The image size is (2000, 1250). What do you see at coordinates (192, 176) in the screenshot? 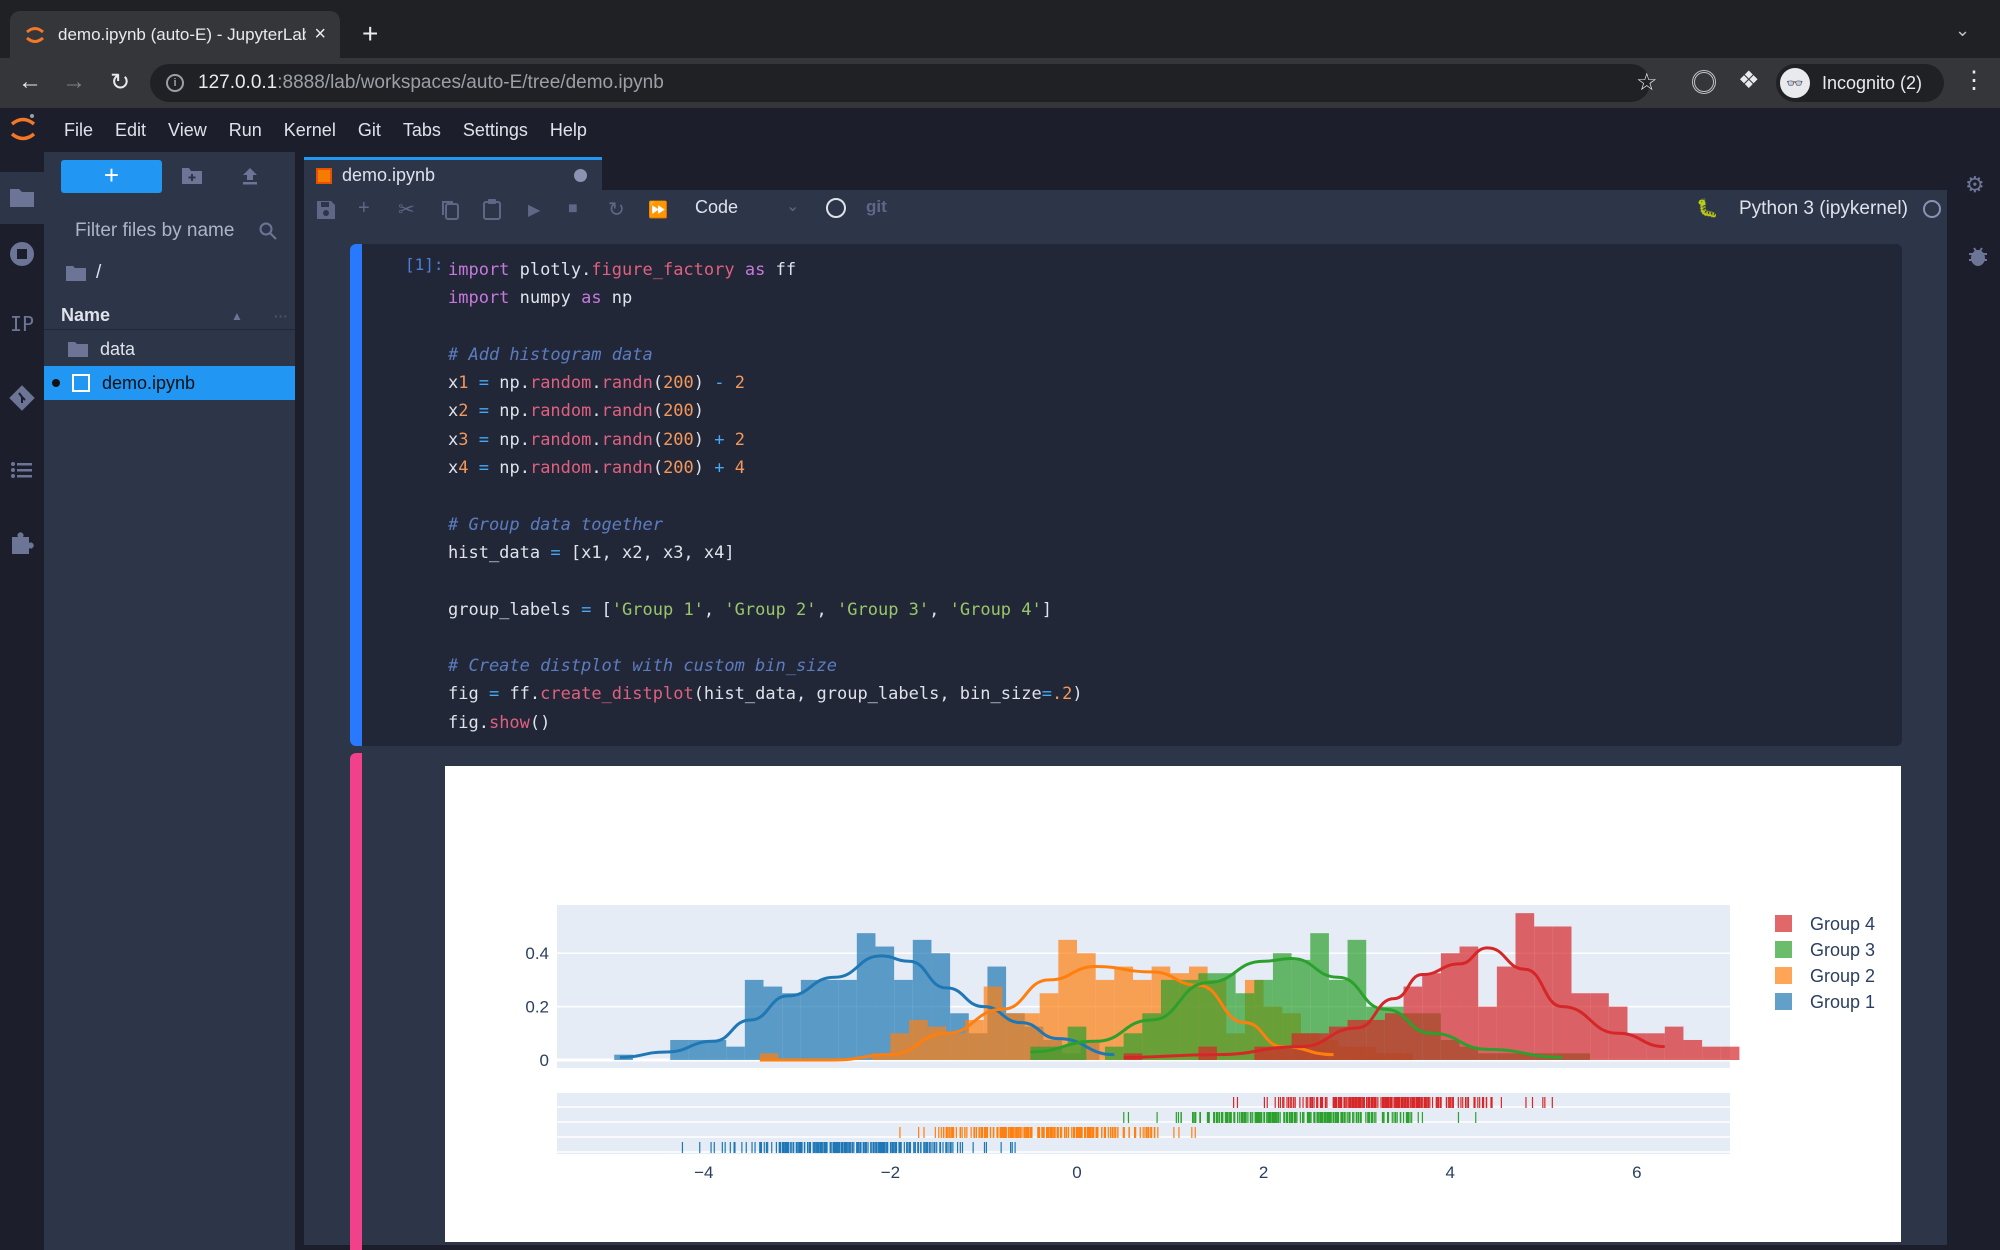
I see `new-folder-icon` at bounding box center [192, 176].